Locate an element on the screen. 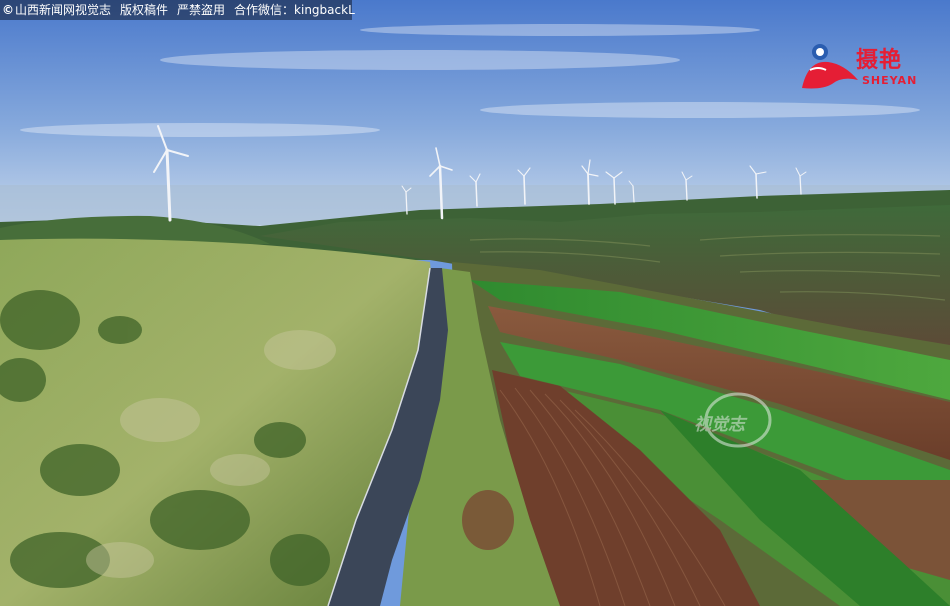 Image resolution: width=950 pixels, height=606 pixels. sheyan-logo: 摄艳 SHEYAN is located at coordinates (861, 68).